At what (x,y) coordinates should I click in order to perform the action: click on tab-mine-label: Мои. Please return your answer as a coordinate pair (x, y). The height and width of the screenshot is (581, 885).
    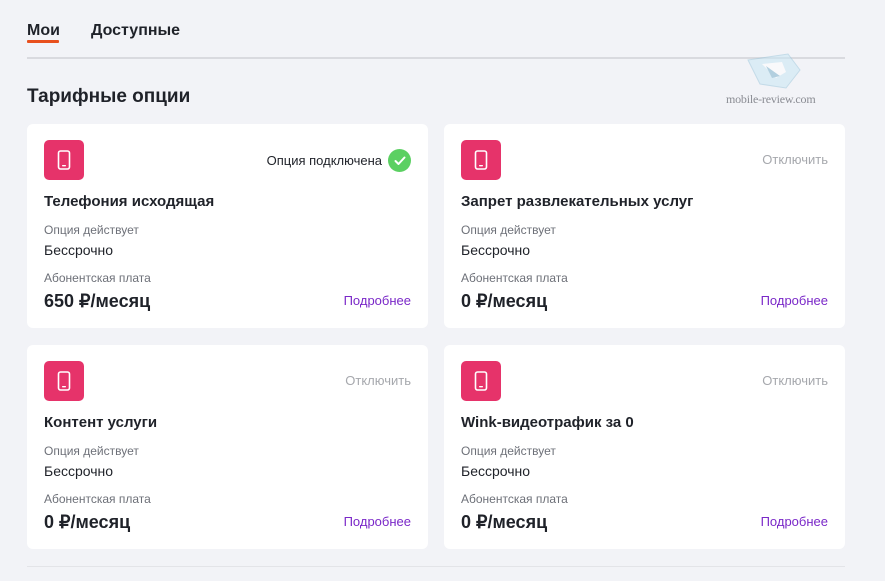
    Looking at the image, I should click on (43, 30).